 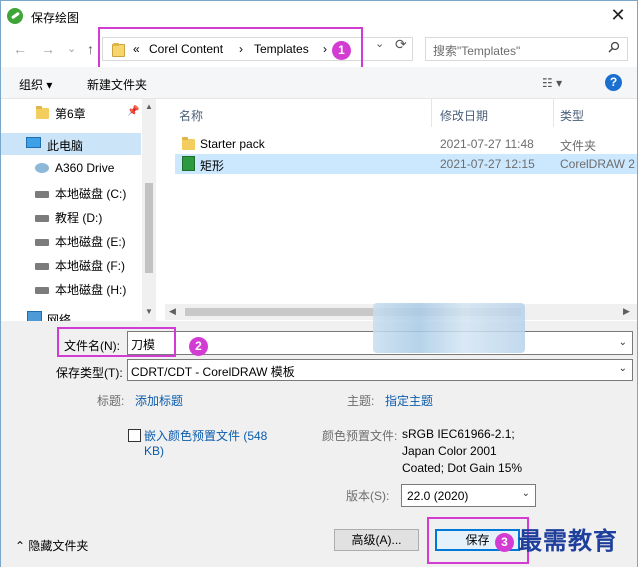 I want to click on organize-button: 组织 ▾, so click(x=35, y=84).